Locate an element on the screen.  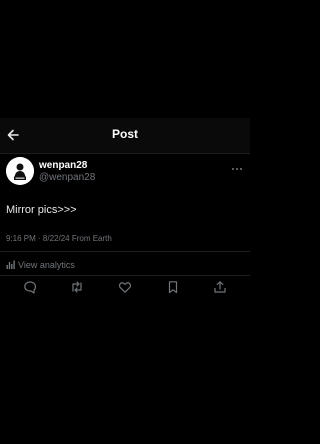
heart-icon is located at coordinates (125, 287).